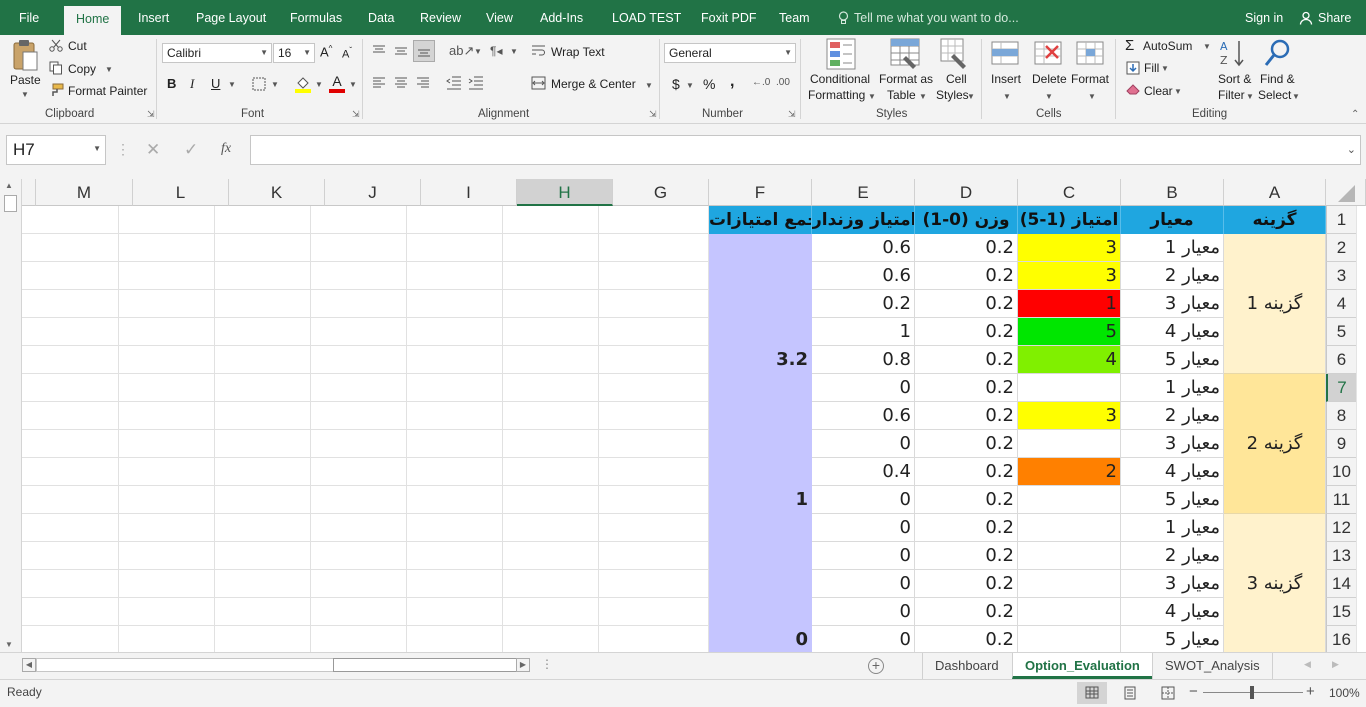 The height and width of the screenshot is (707, 1366). I want to click on tab-formulas: Formulas, so click(316, 17).